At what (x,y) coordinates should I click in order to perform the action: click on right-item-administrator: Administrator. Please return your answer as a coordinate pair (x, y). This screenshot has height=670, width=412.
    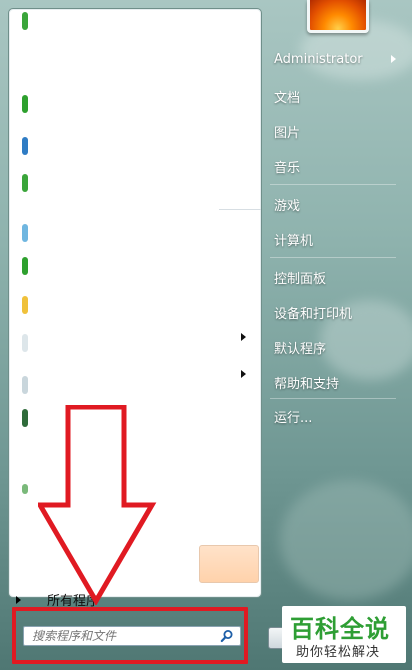
    Looking at the image, I should click on (318, 59).